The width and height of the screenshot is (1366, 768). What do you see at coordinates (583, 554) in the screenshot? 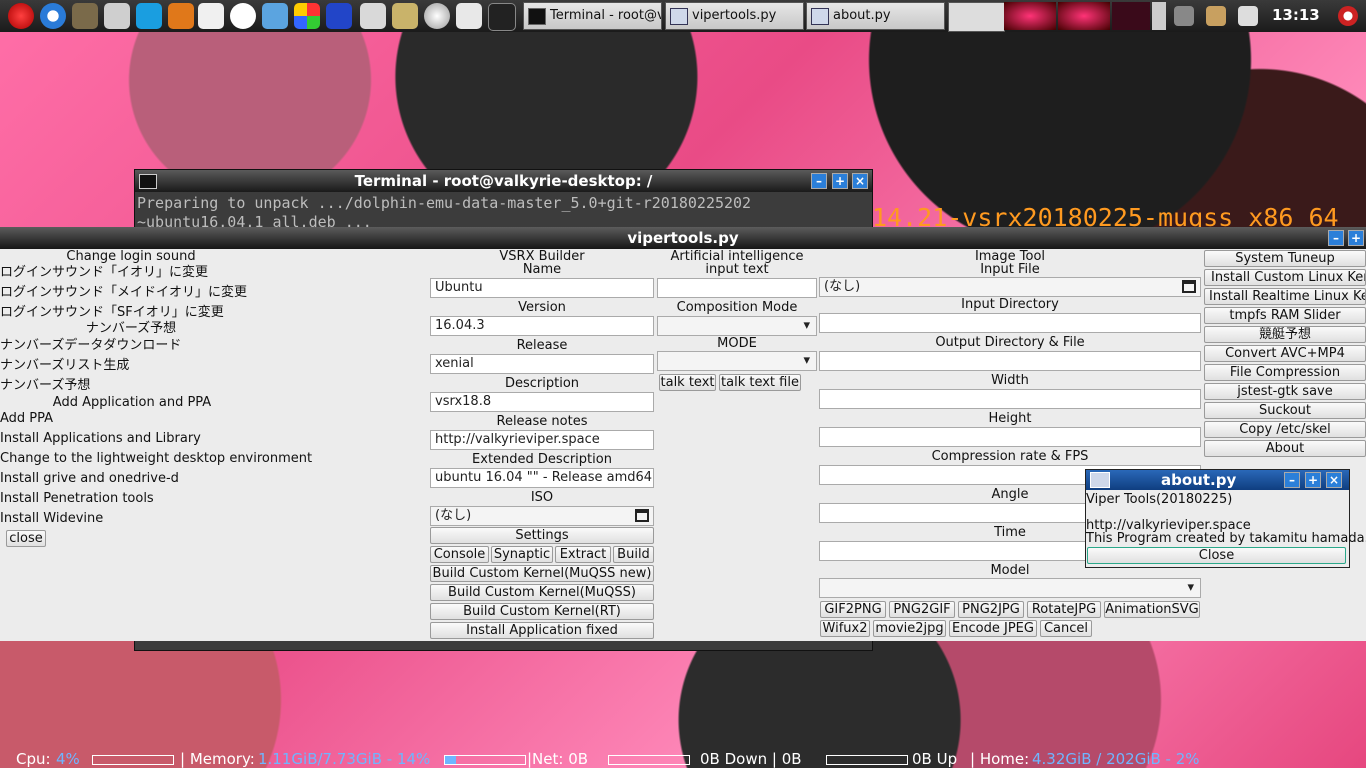
I see `extract-button: Extract` at bounding box center [583, 554].